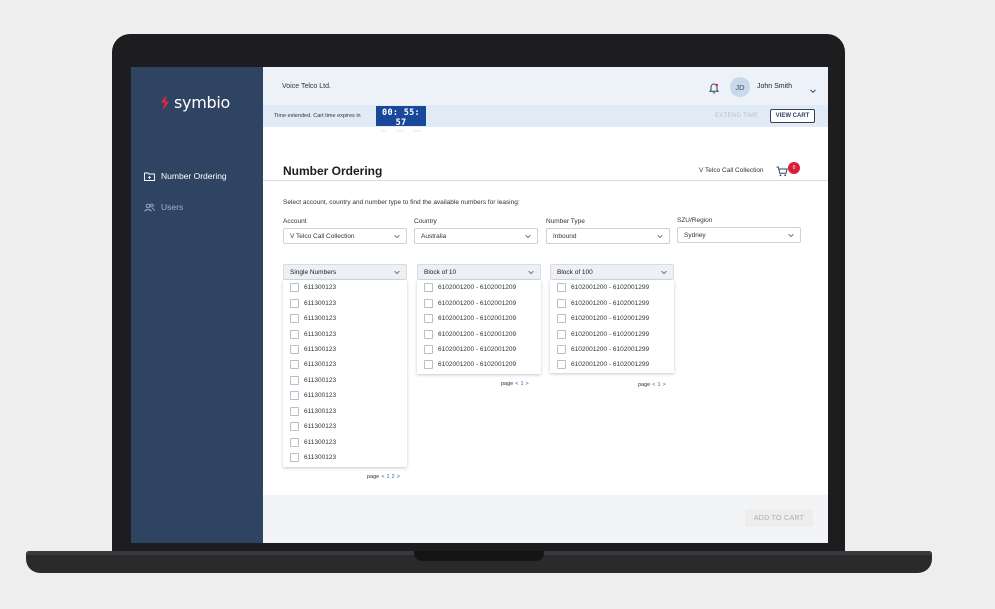 Image resolution: width=995 pixels, height=609 pixels. I want to click on single-numbers-label: Single Numbers, so click(313, 272).